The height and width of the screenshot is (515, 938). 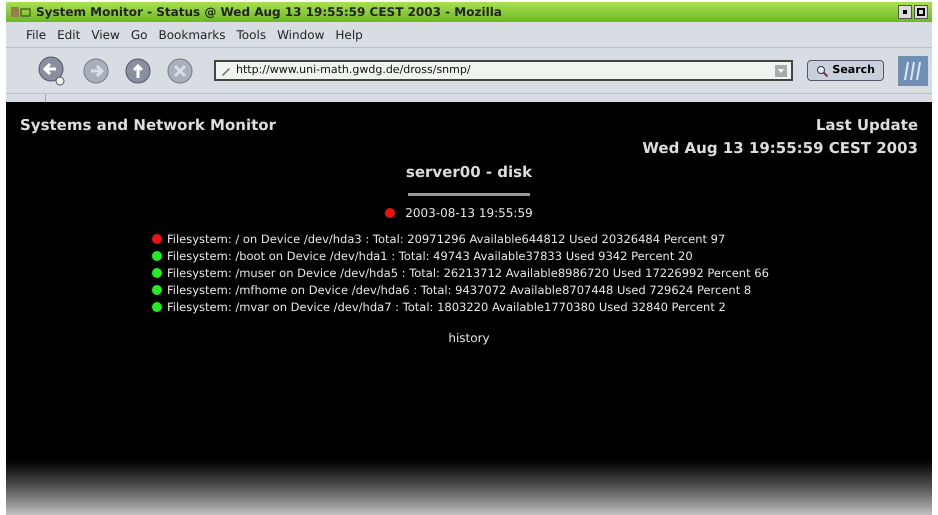 What do you see at coordinates (468, 272) in the screenshot?
I see `filesystem-entry: Filesystem: /muser on Device /dev/hda5 : Total: 26213712 Available8986720 Used 17226992 Percent 66` at bounding box center [468, 272].